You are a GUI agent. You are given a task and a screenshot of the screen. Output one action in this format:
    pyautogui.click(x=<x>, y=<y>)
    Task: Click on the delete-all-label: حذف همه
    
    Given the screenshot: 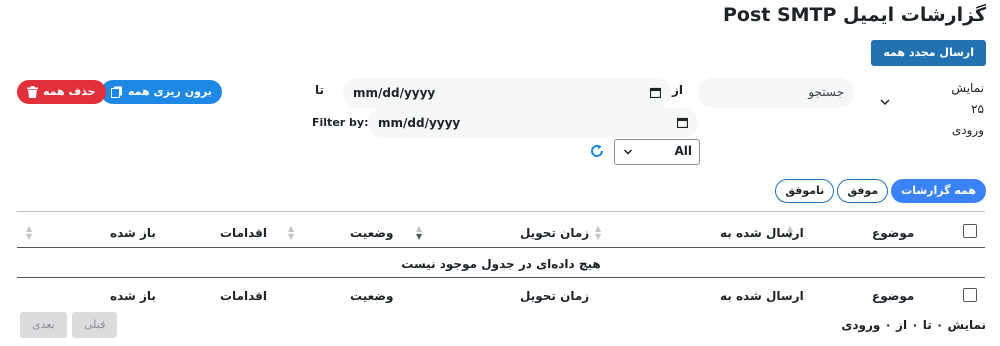 What is the action you would take?
    pyautogui.click(x=69, y=91)
    